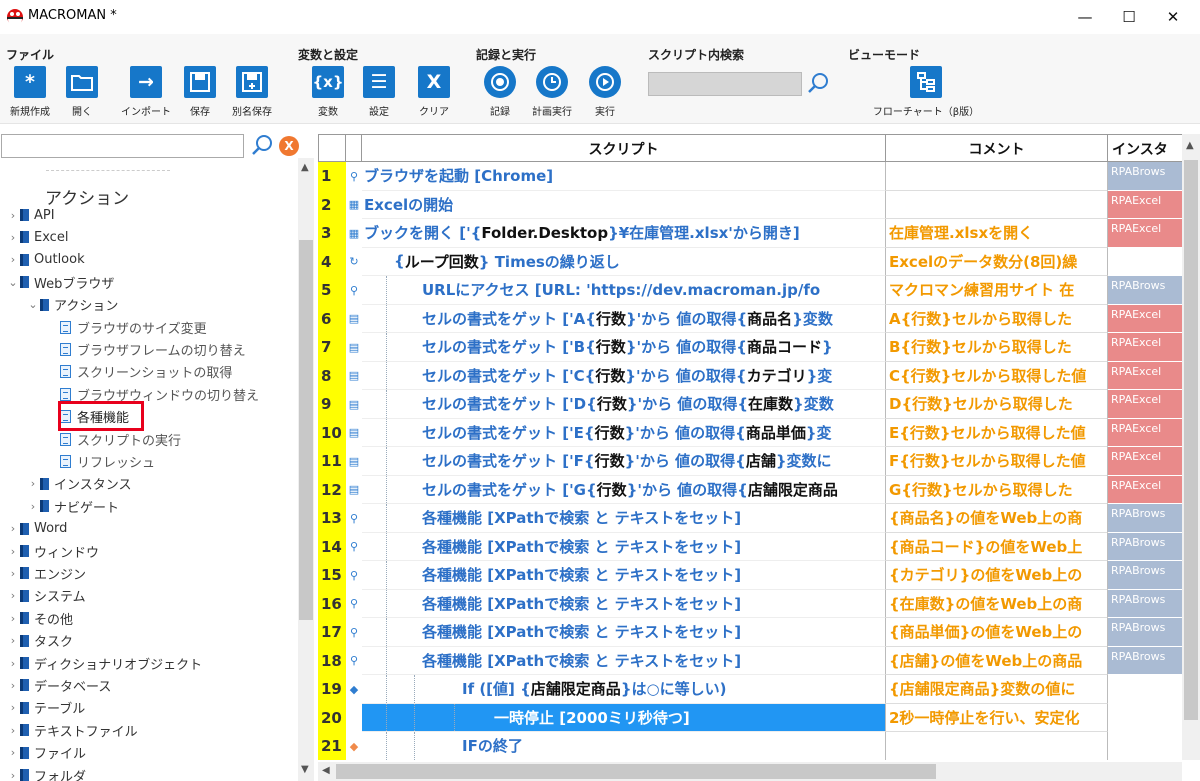  Describe the element at coordinates (30, 92) in the screenshot. I see `new-button: * 新規作成` at that location.